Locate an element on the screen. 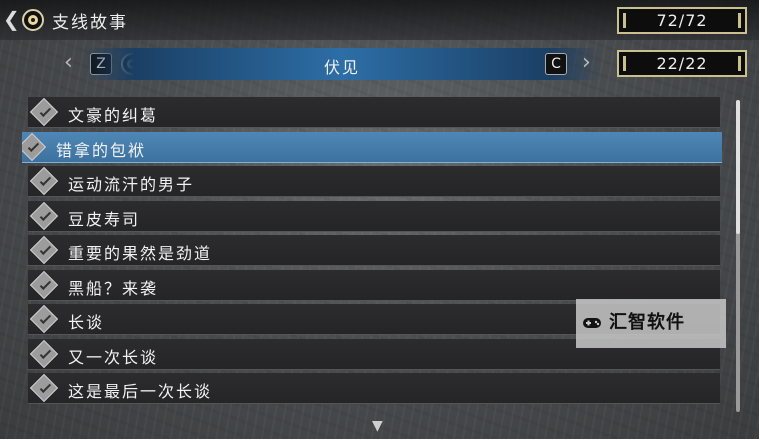 Image resolution: width=759 pixels, height=439 pixels. list-item-label: 错拿的包袱 is located at coordinates (101, 150).